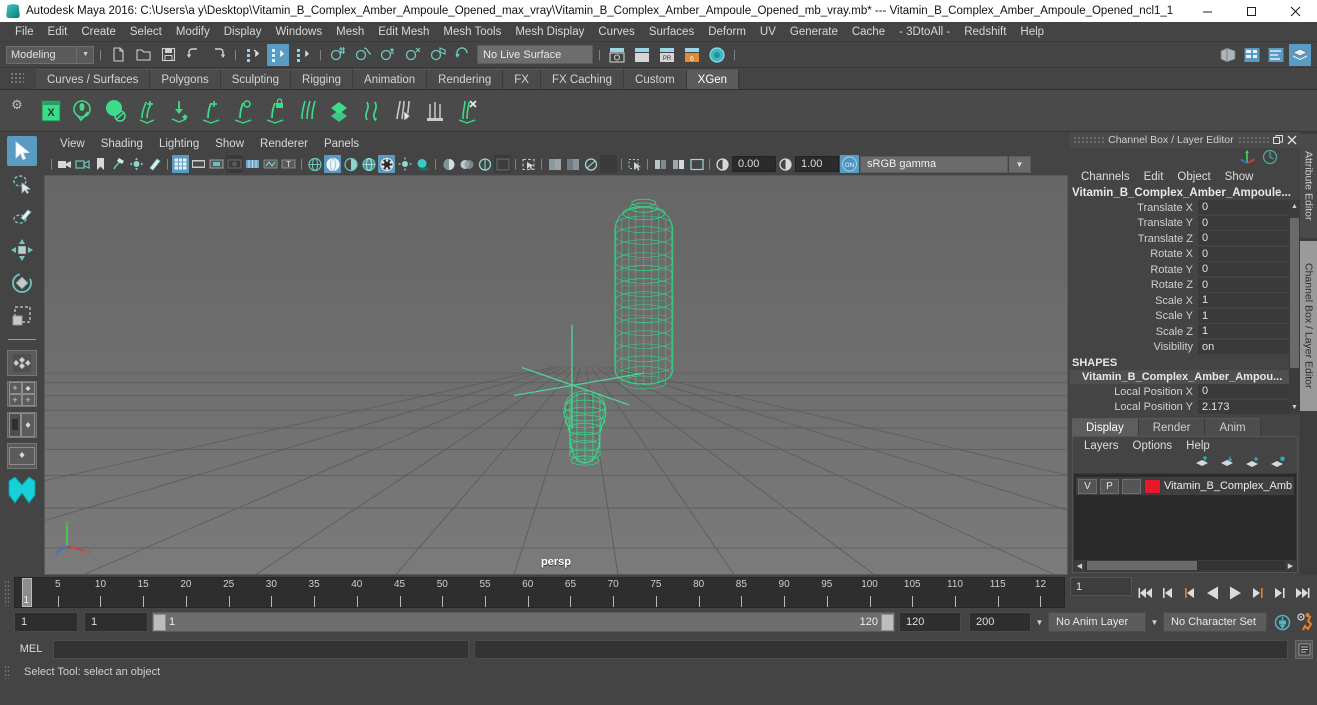  I want to click on character-set-selector: No Character Set, so click(1215, 622).